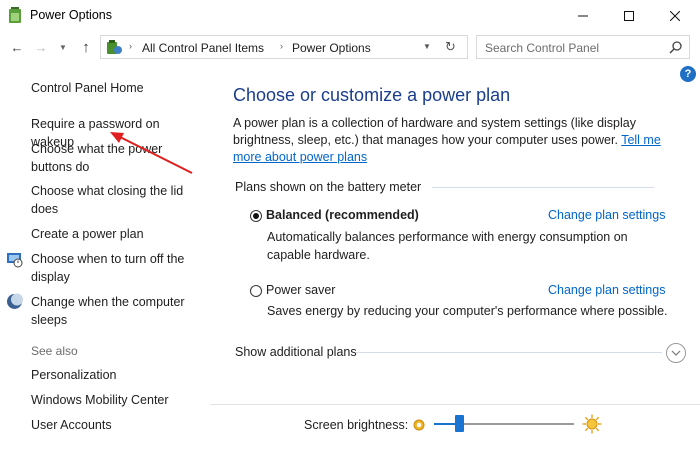 The width and height of the screenshot is (700, 450). I want to click on sleep-moon-icon, so click(15, 301).